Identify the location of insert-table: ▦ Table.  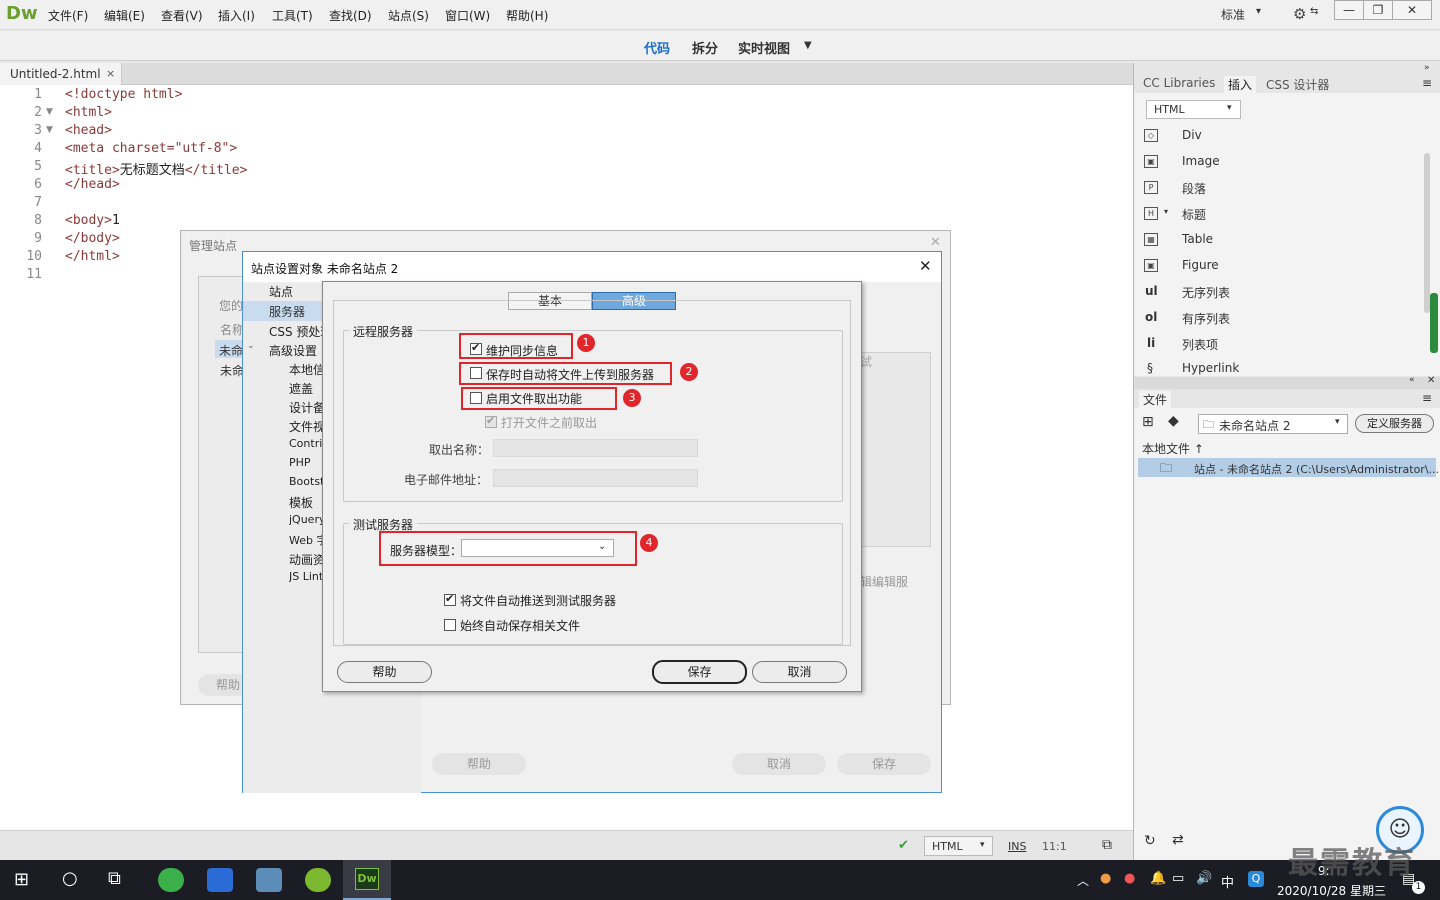
(1284, 241).